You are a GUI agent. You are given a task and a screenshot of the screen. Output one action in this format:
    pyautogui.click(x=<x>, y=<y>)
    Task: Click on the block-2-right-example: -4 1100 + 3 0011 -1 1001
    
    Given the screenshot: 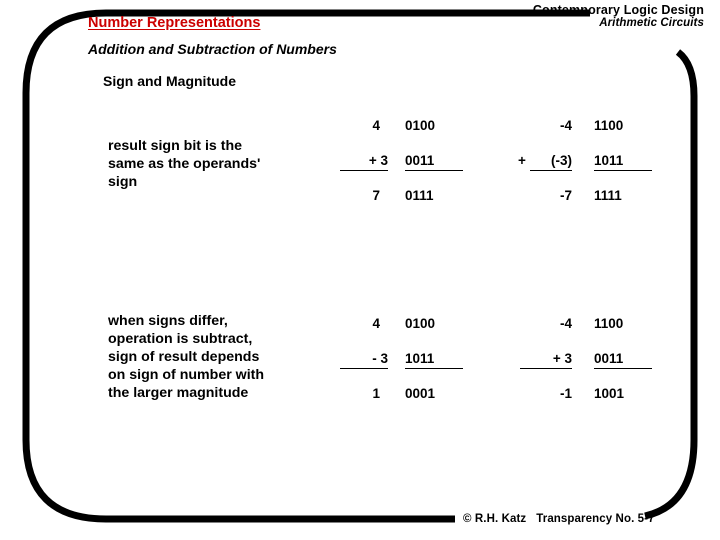 What is the action you would take?
    pyautogui.click(x=605, y=368)
    